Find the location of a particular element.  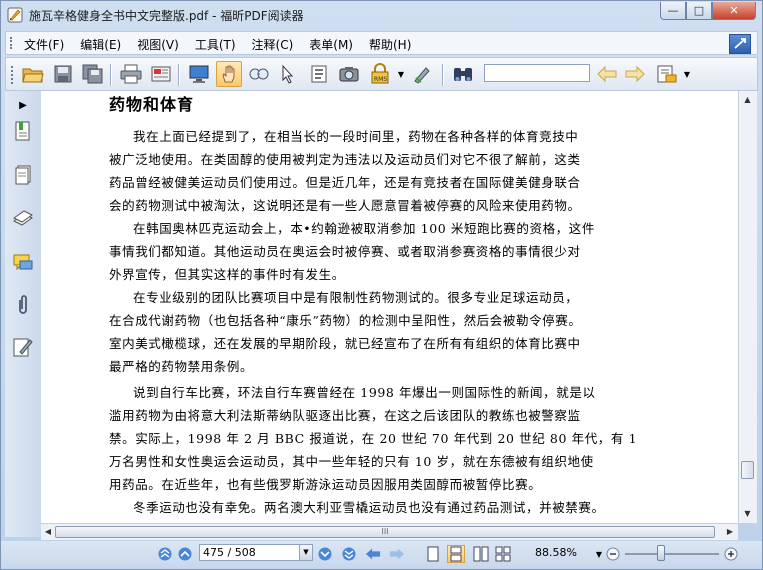

open-folder-icon is located at coordinates (33, 74).